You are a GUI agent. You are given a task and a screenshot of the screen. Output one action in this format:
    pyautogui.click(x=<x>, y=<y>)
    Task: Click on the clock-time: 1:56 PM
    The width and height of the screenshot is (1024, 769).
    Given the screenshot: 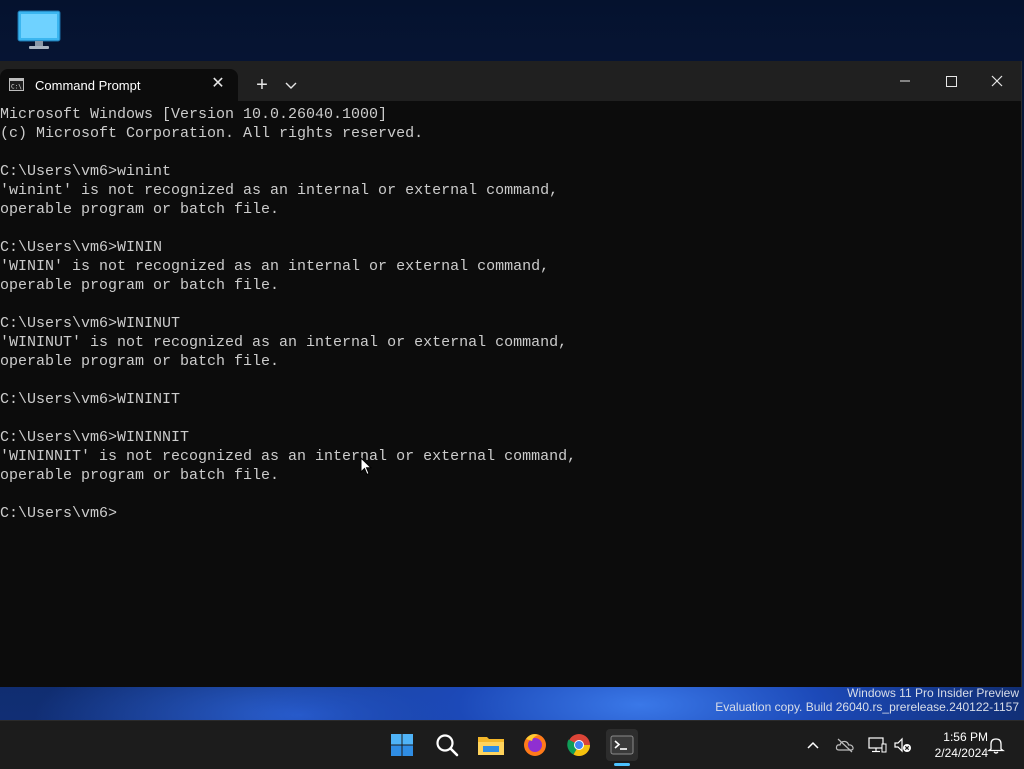 What is the action you would take?
    pyautogui.click(x=965, y=737)
    